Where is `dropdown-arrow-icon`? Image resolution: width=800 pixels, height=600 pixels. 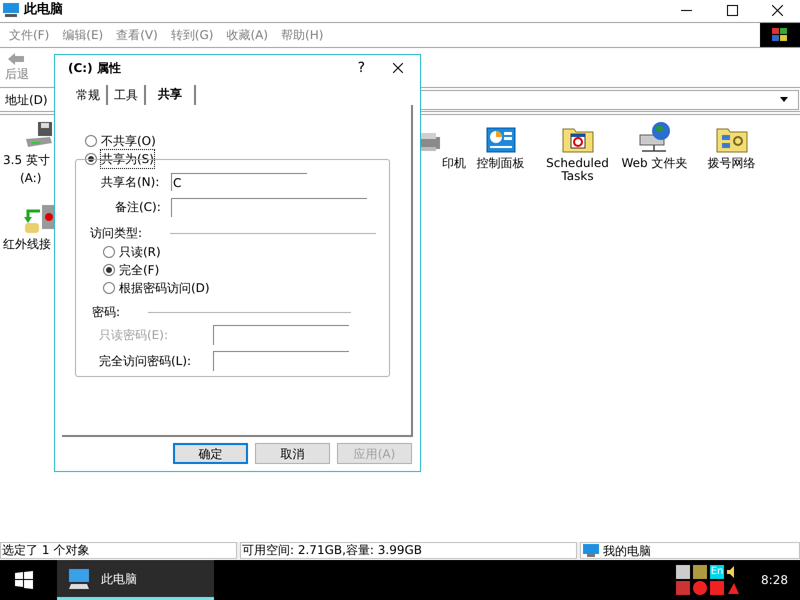 dropdown-arrow-icon is located at coordinates (784, 99).